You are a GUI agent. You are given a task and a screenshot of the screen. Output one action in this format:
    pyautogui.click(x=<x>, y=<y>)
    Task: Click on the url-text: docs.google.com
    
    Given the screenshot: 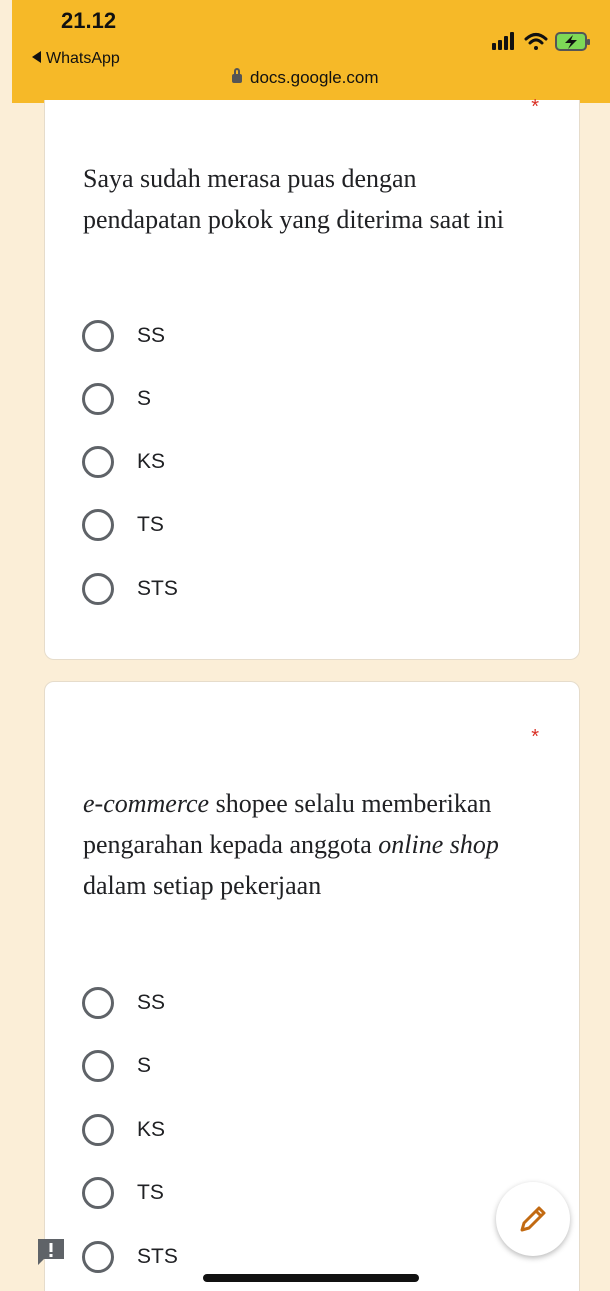 What is the action you would take?
    pyautogui.click(x=314, y=77)
    